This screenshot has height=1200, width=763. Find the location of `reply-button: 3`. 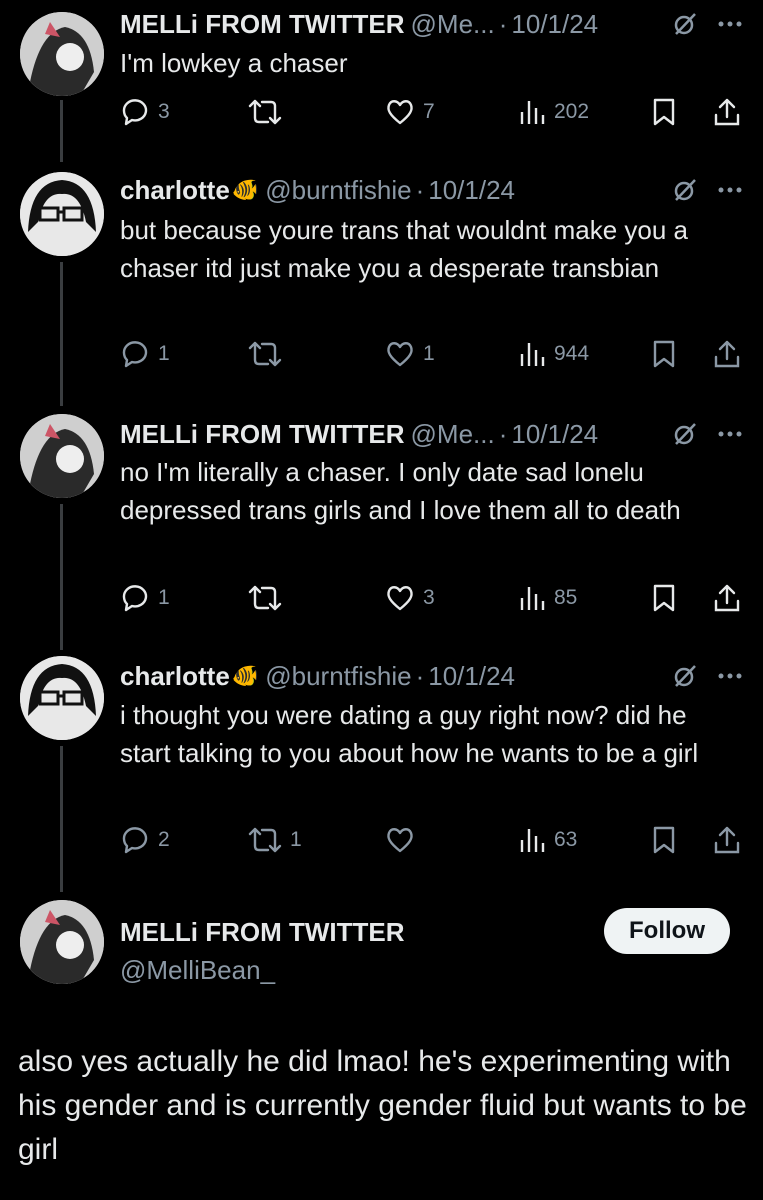

reply-button: 3 is located at coordinates (145, 112).